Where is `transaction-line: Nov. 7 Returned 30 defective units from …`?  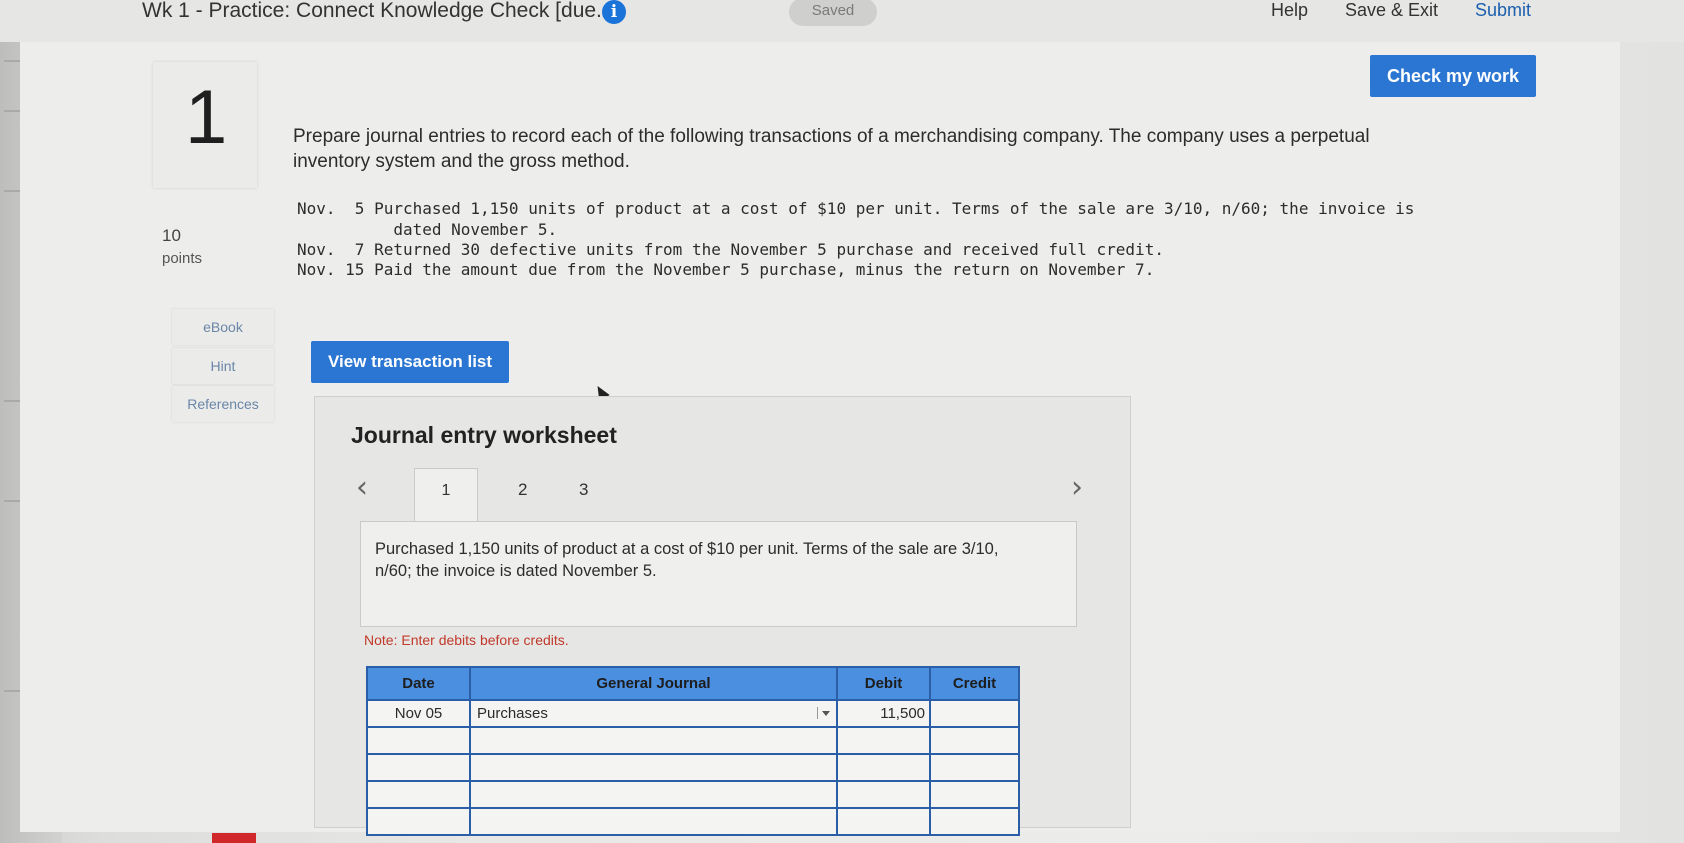
transaction-line: Nov. 7 Returned 30 defective units from … is located at coordinates (730, 249).